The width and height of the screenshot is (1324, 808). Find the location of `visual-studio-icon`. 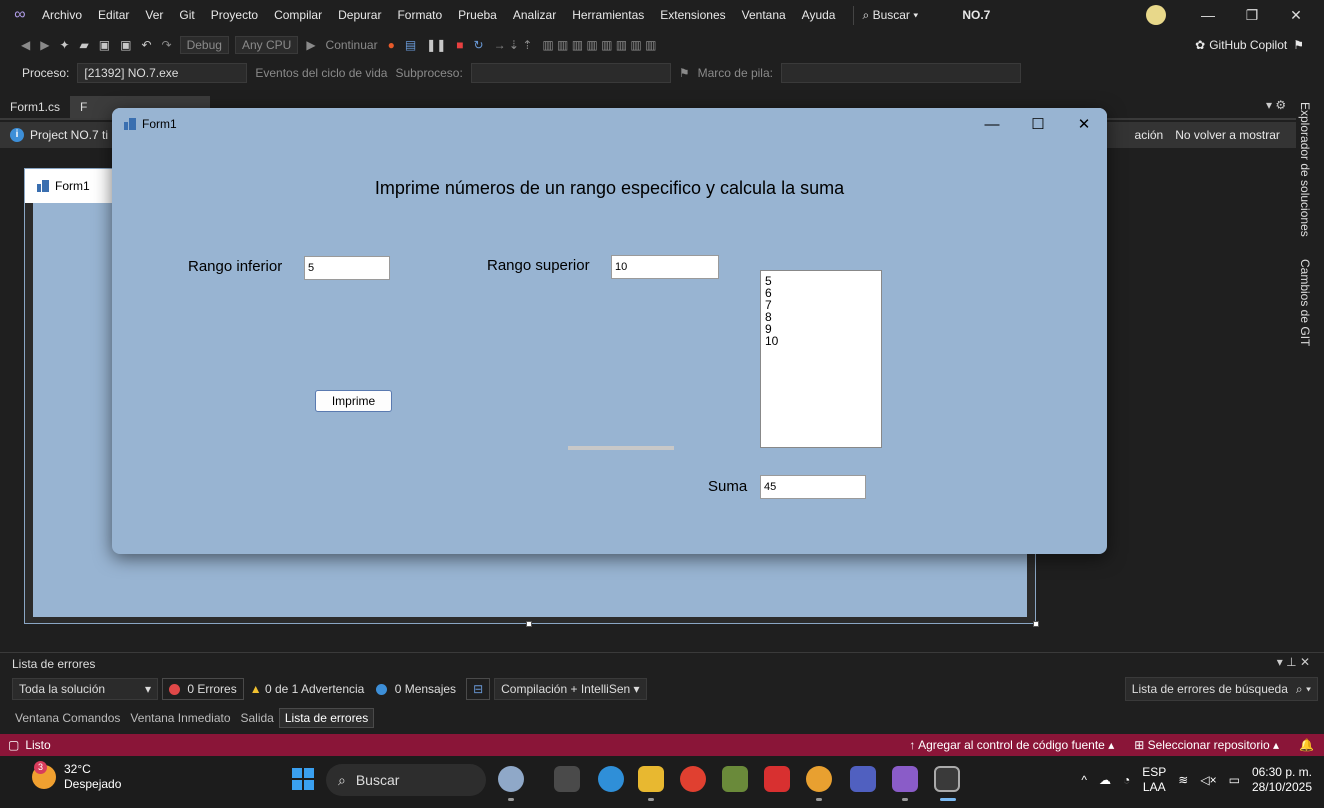

visual-studio-icon is located at coordinates (905, 779).